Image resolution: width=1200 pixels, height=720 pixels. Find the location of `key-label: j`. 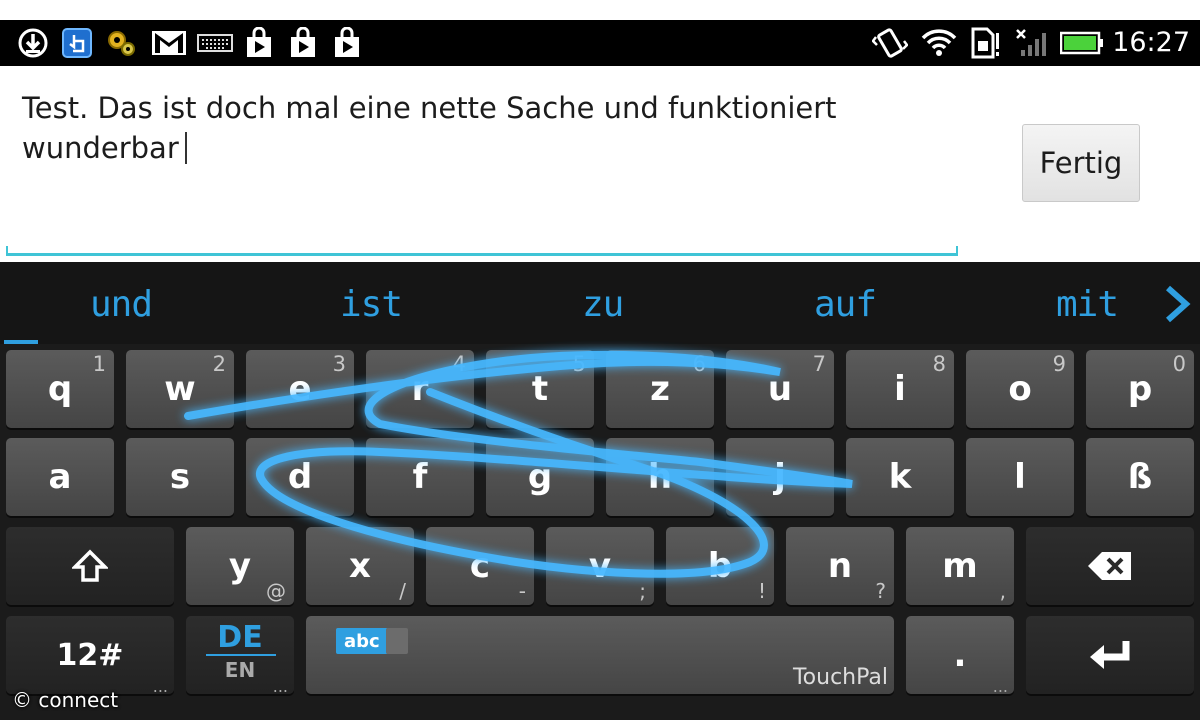

key-label: j is located at coordinates (780, 477).